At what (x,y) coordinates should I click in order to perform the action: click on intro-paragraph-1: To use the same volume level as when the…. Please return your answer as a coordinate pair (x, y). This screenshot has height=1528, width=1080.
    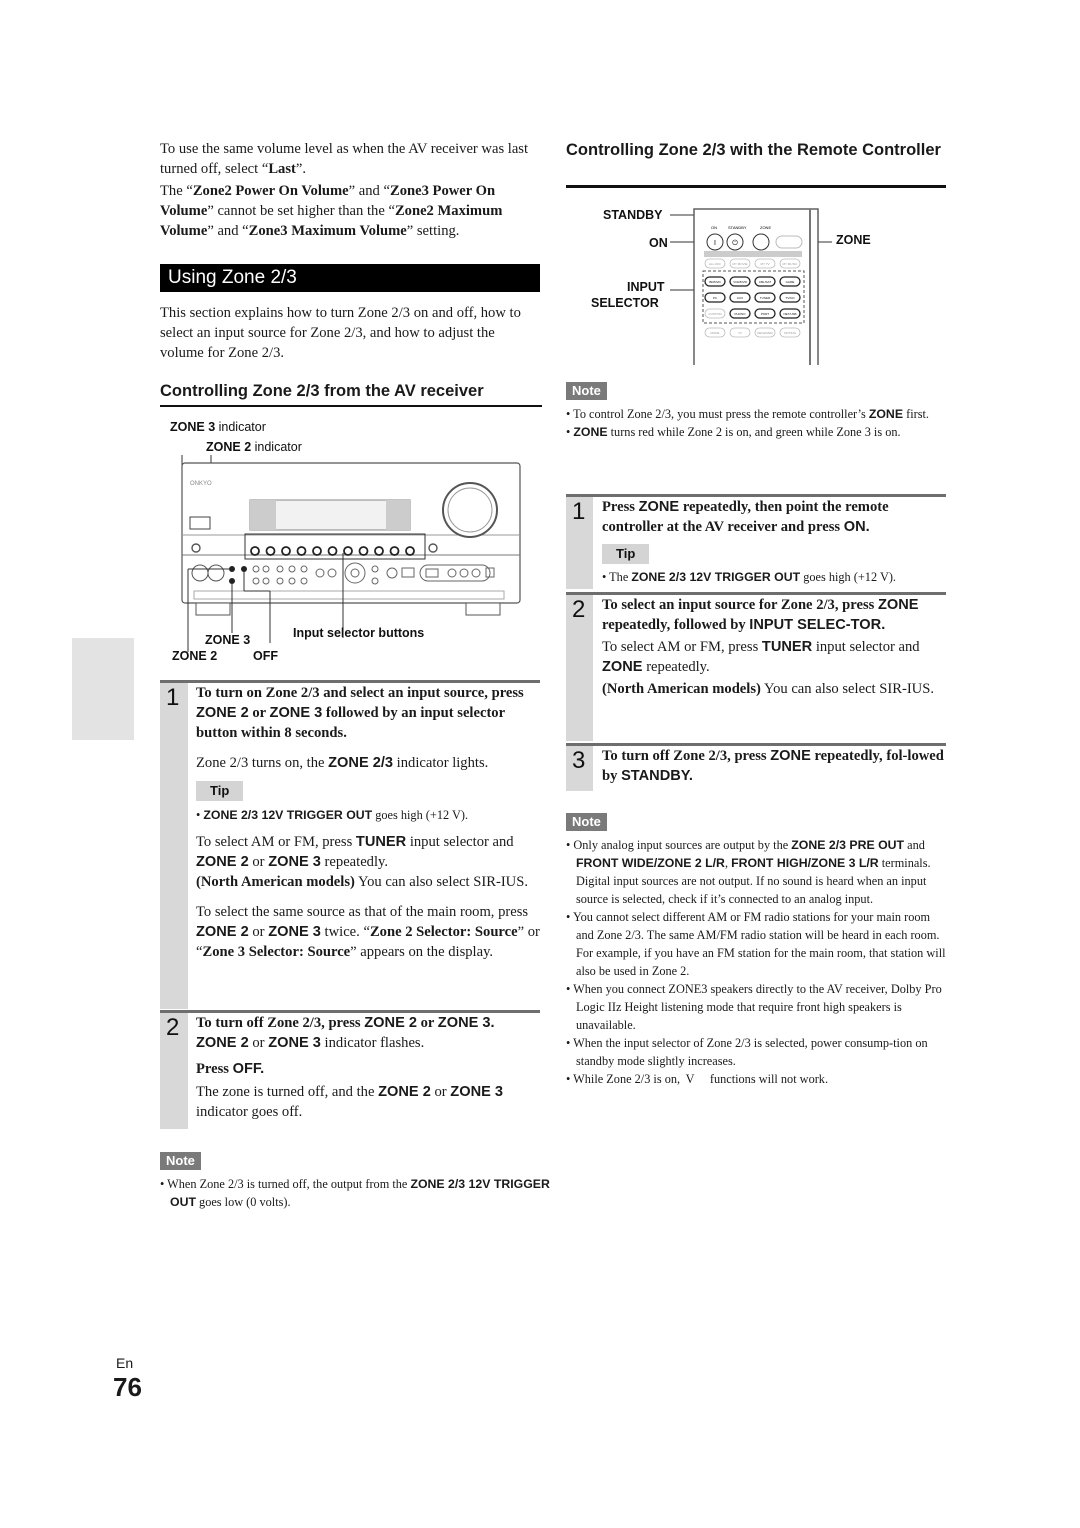
    Looking at the image, I should click on (351, 159).